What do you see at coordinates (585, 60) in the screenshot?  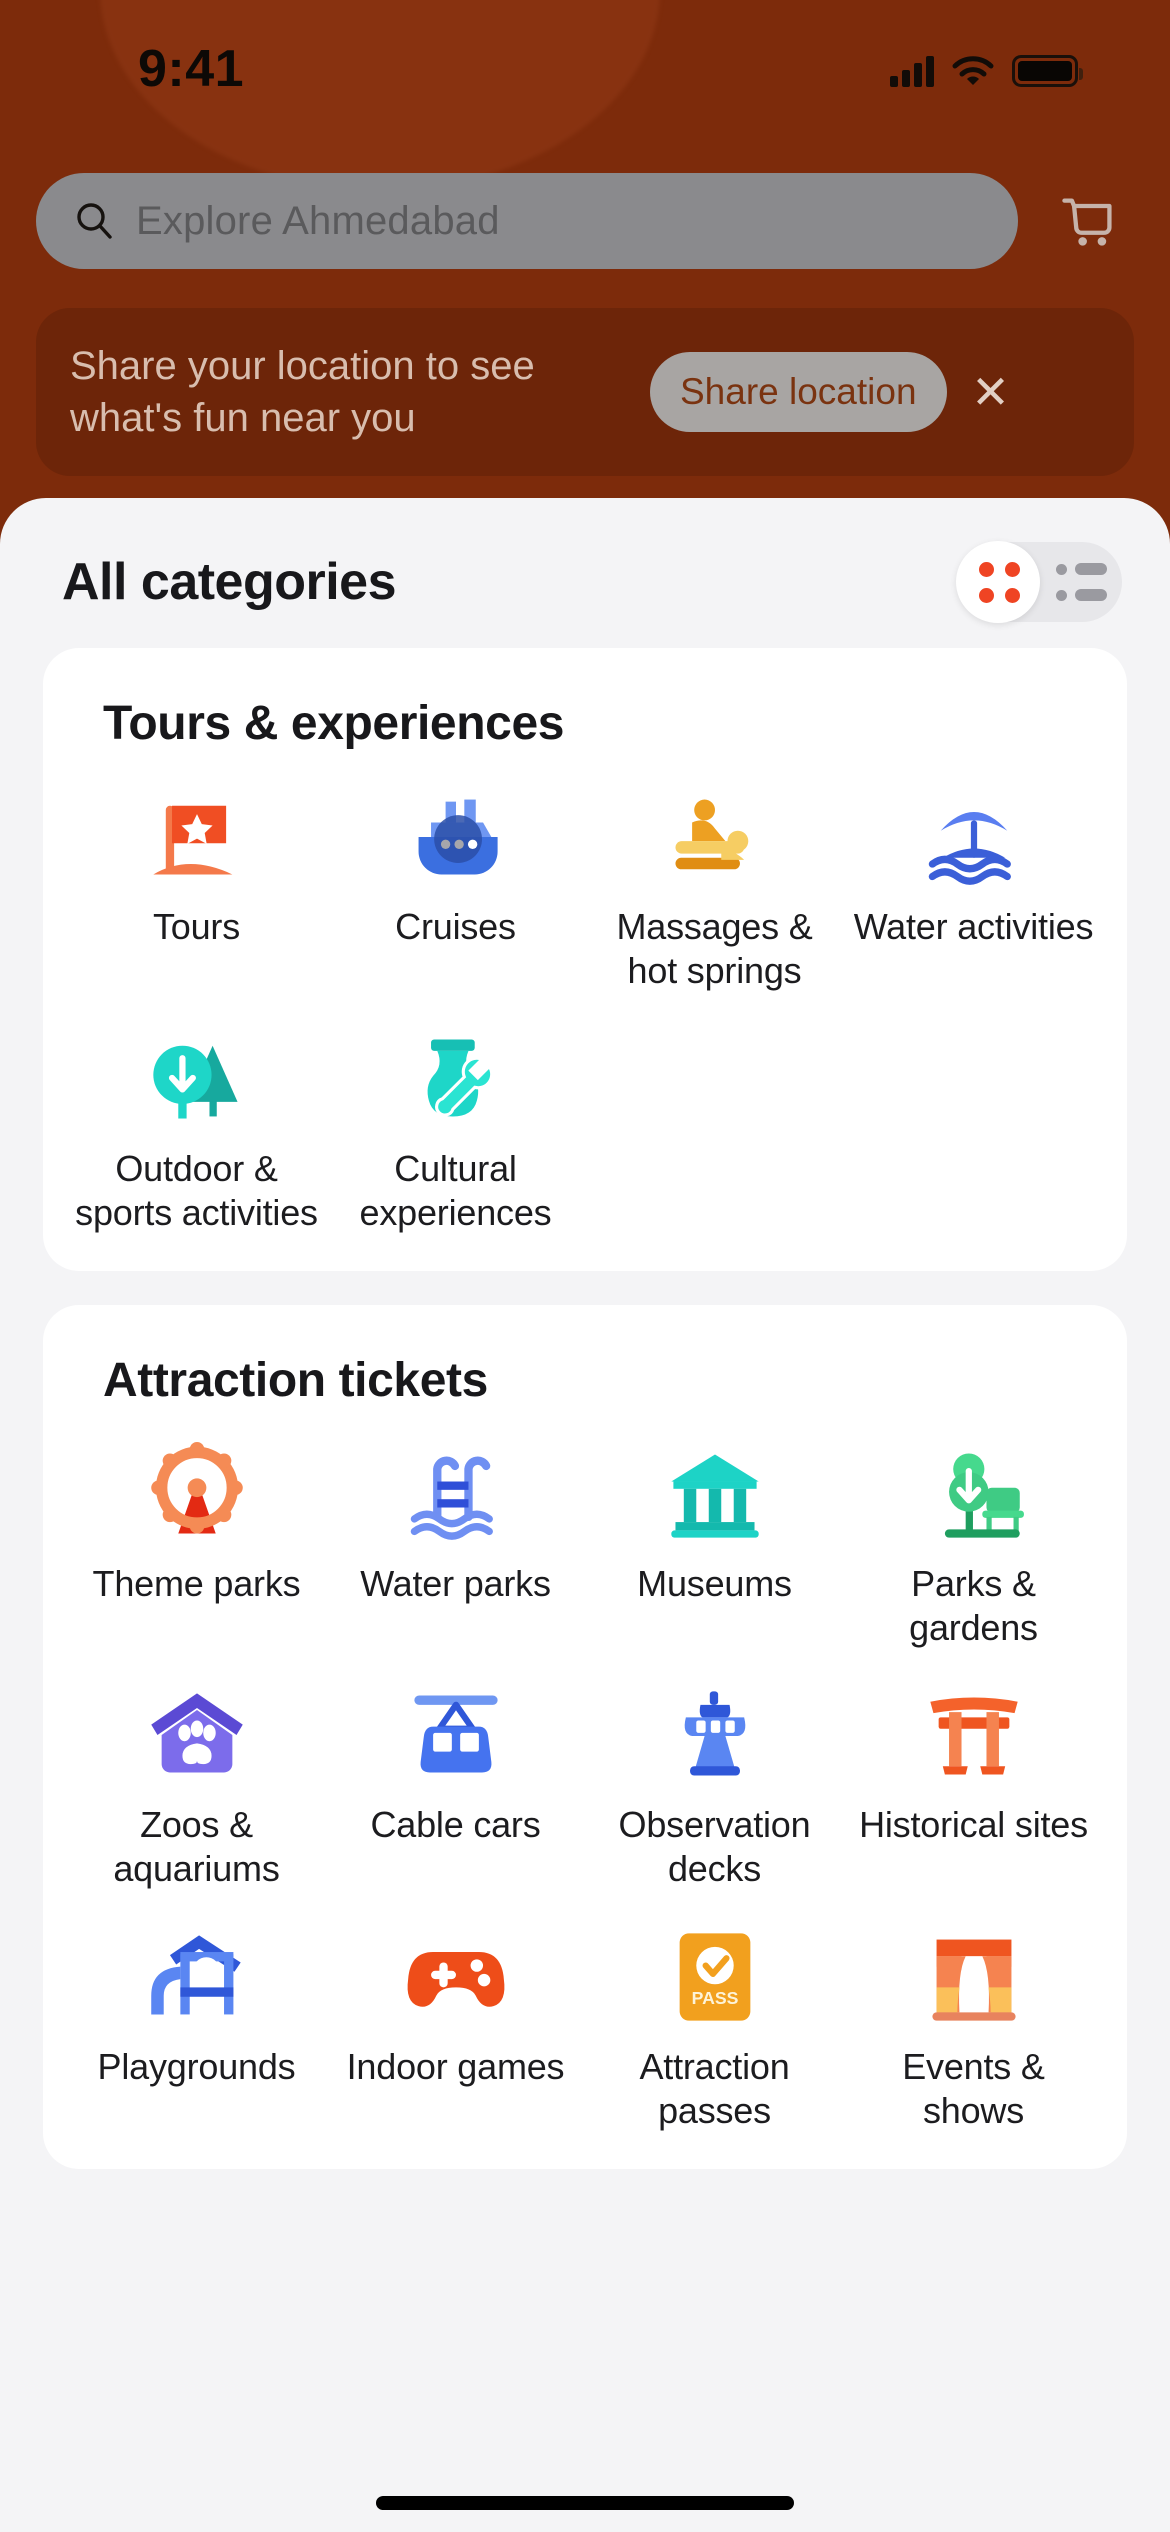 I see `status-bar: 9:41` at bounding box center [585, 60].